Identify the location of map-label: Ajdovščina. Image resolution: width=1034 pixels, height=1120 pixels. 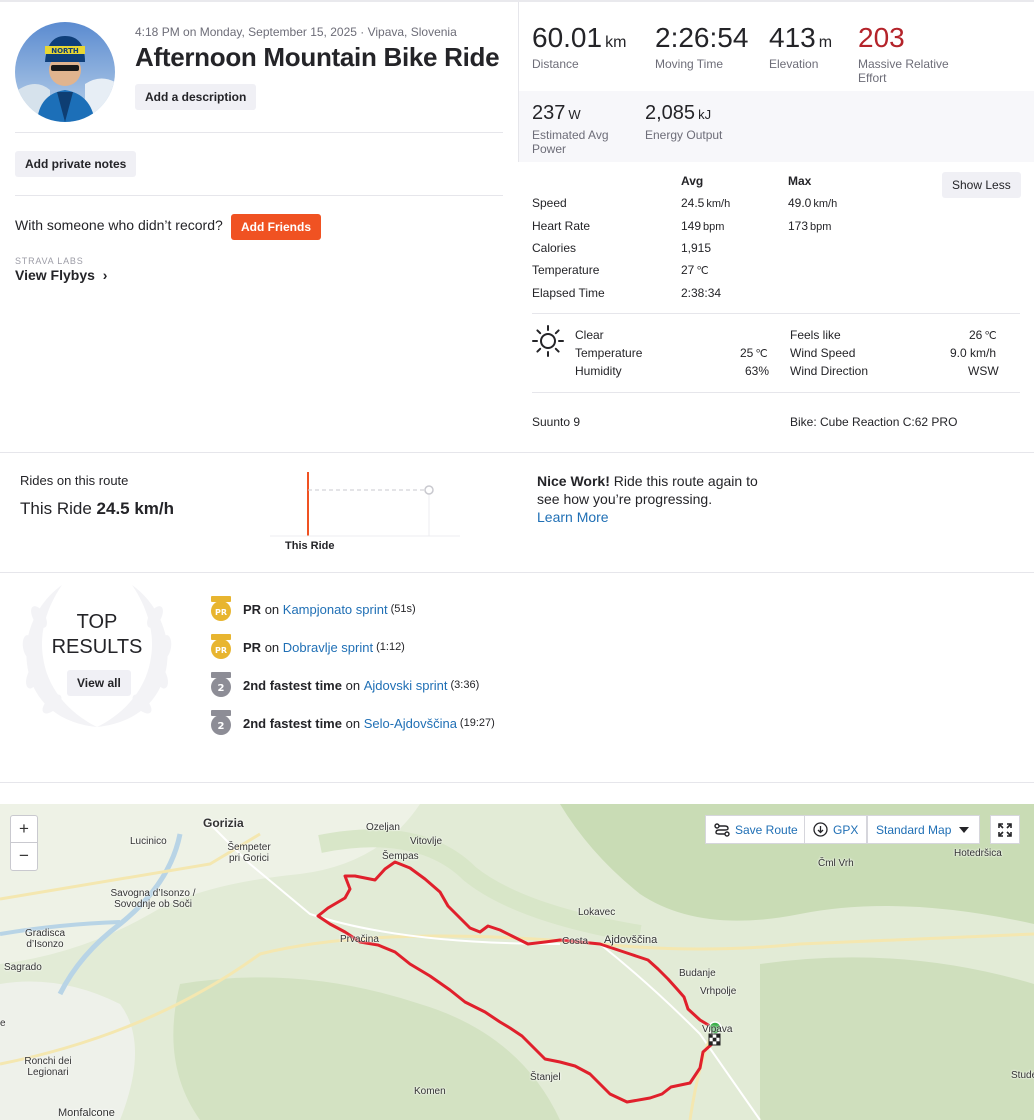
(631, 940).